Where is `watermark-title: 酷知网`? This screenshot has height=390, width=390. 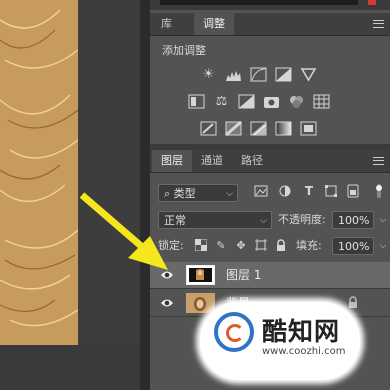
watermark-title: 酷知网 is located at coordinates (301, 331).